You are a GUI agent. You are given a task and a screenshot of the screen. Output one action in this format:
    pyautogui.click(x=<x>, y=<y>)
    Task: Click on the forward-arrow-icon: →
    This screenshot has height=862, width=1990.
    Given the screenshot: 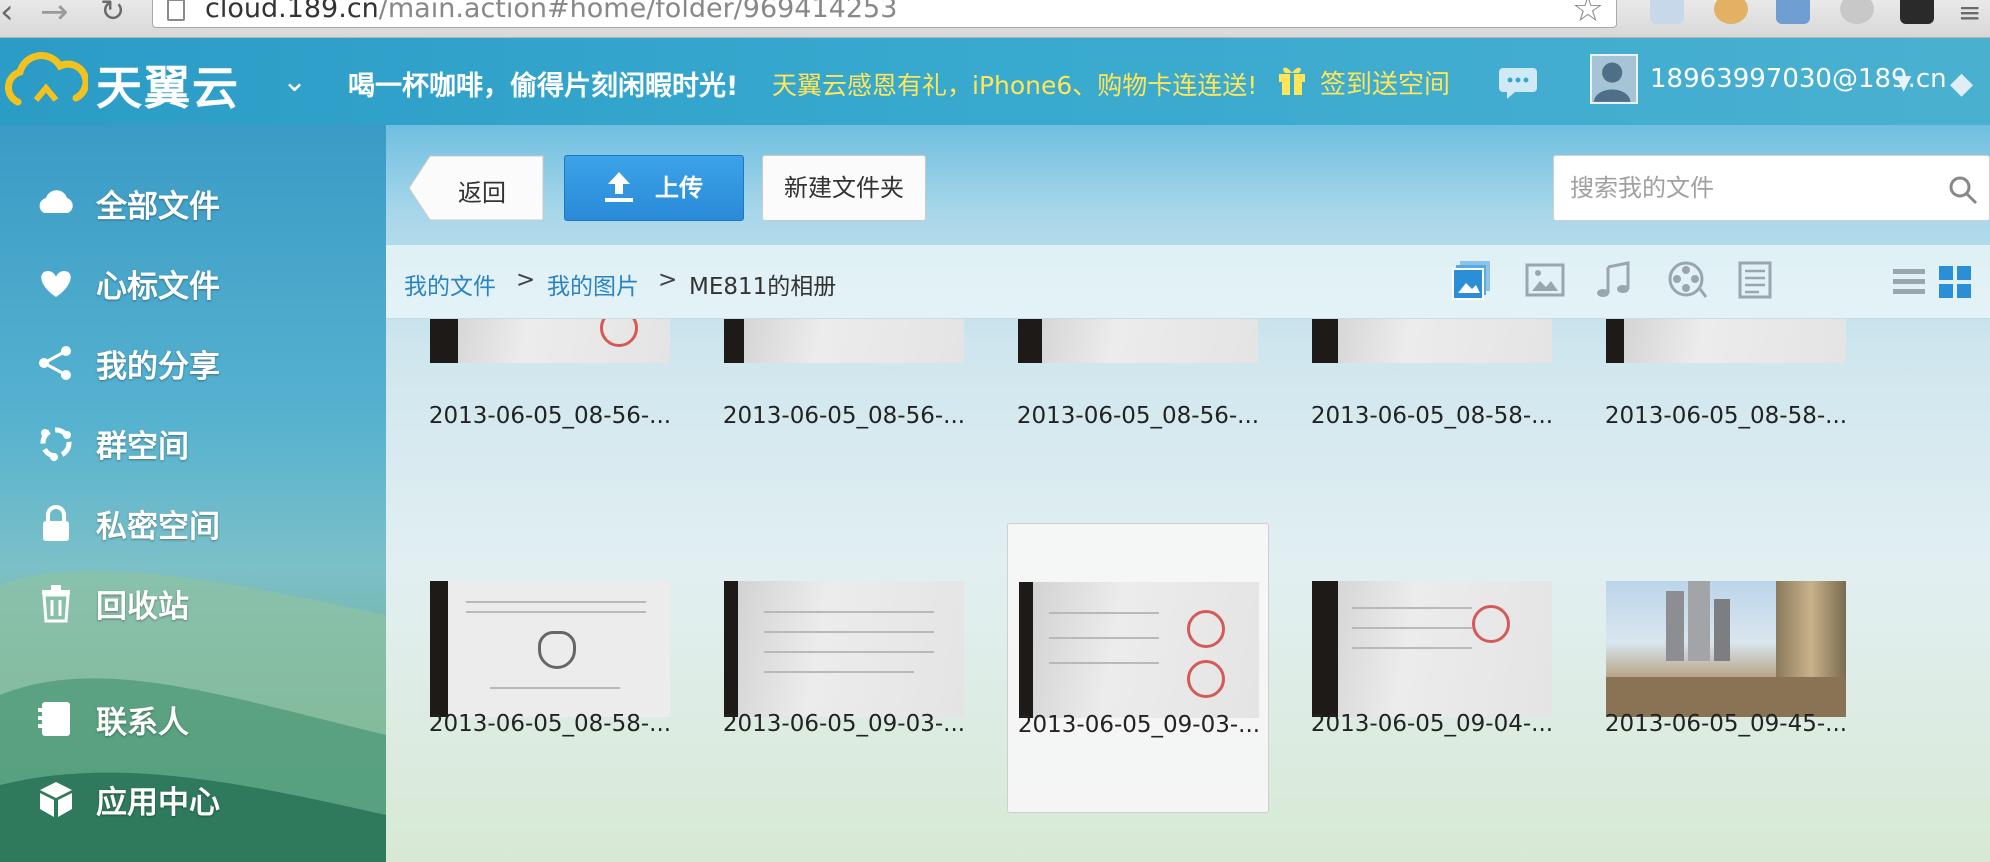 What is the action you would take?
    pyautogui.click(x=54, y=16)
    